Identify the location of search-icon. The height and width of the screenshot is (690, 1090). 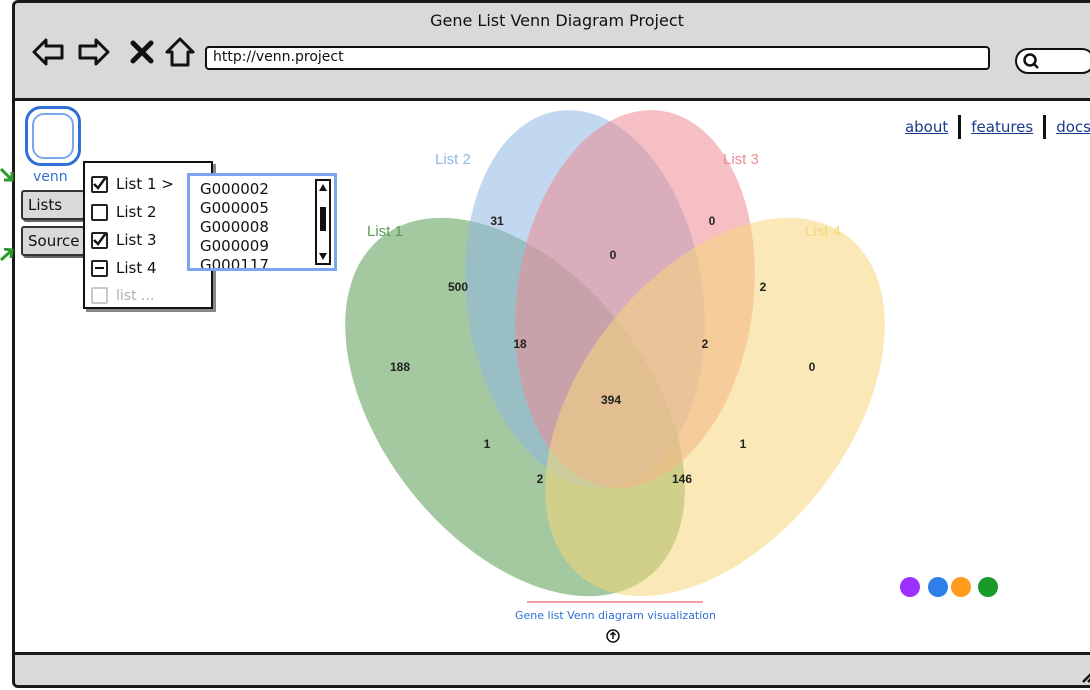
(1031, 61).